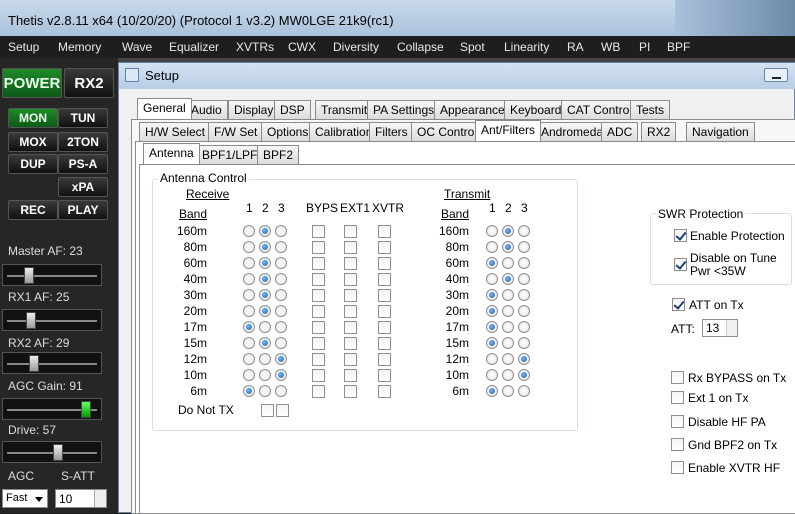 The width and height of the screenshot is (795, 514). Describe the element at coordinates (175, 131) in the screenshot. I see `tab-hw-select: H/W Select` at that location.